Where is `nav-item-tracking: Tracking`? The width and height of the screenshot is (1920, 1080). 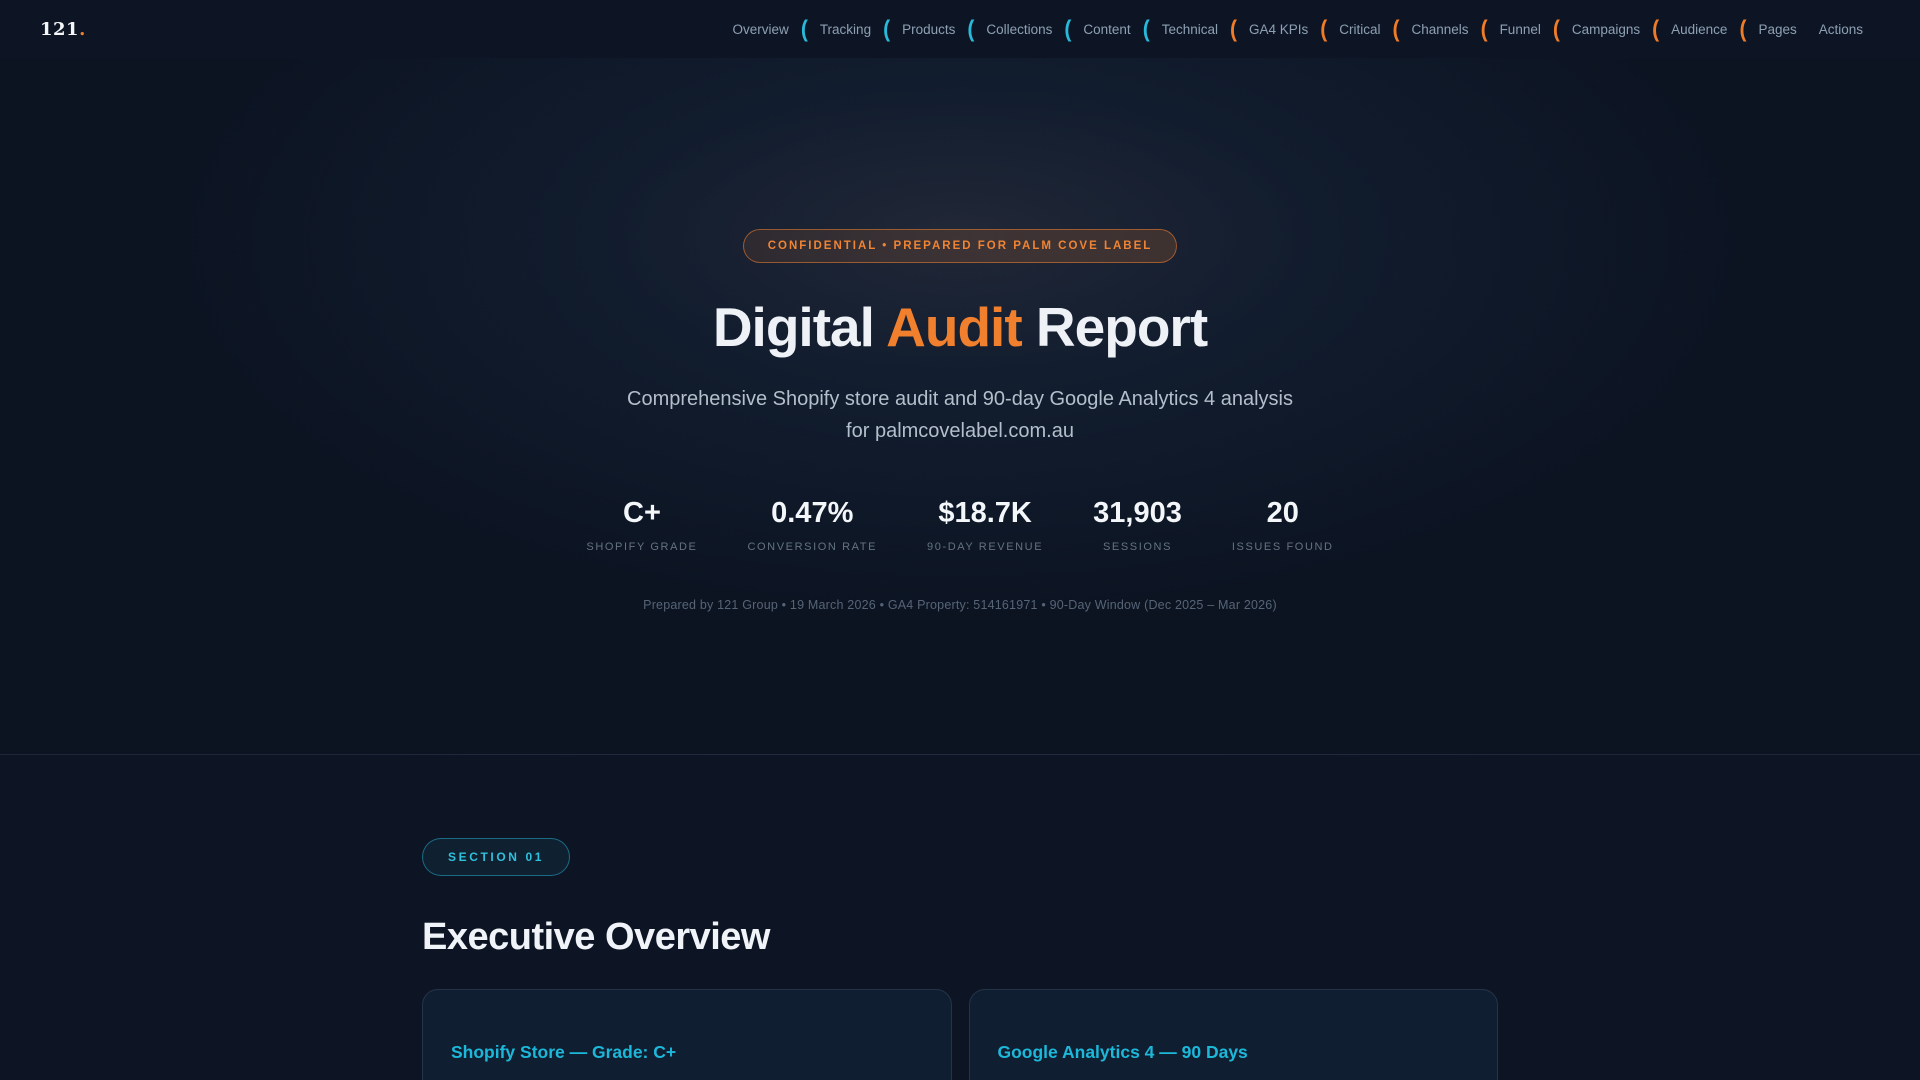
nav-item-tracking: Tracking is located at coordinates (841, 29).